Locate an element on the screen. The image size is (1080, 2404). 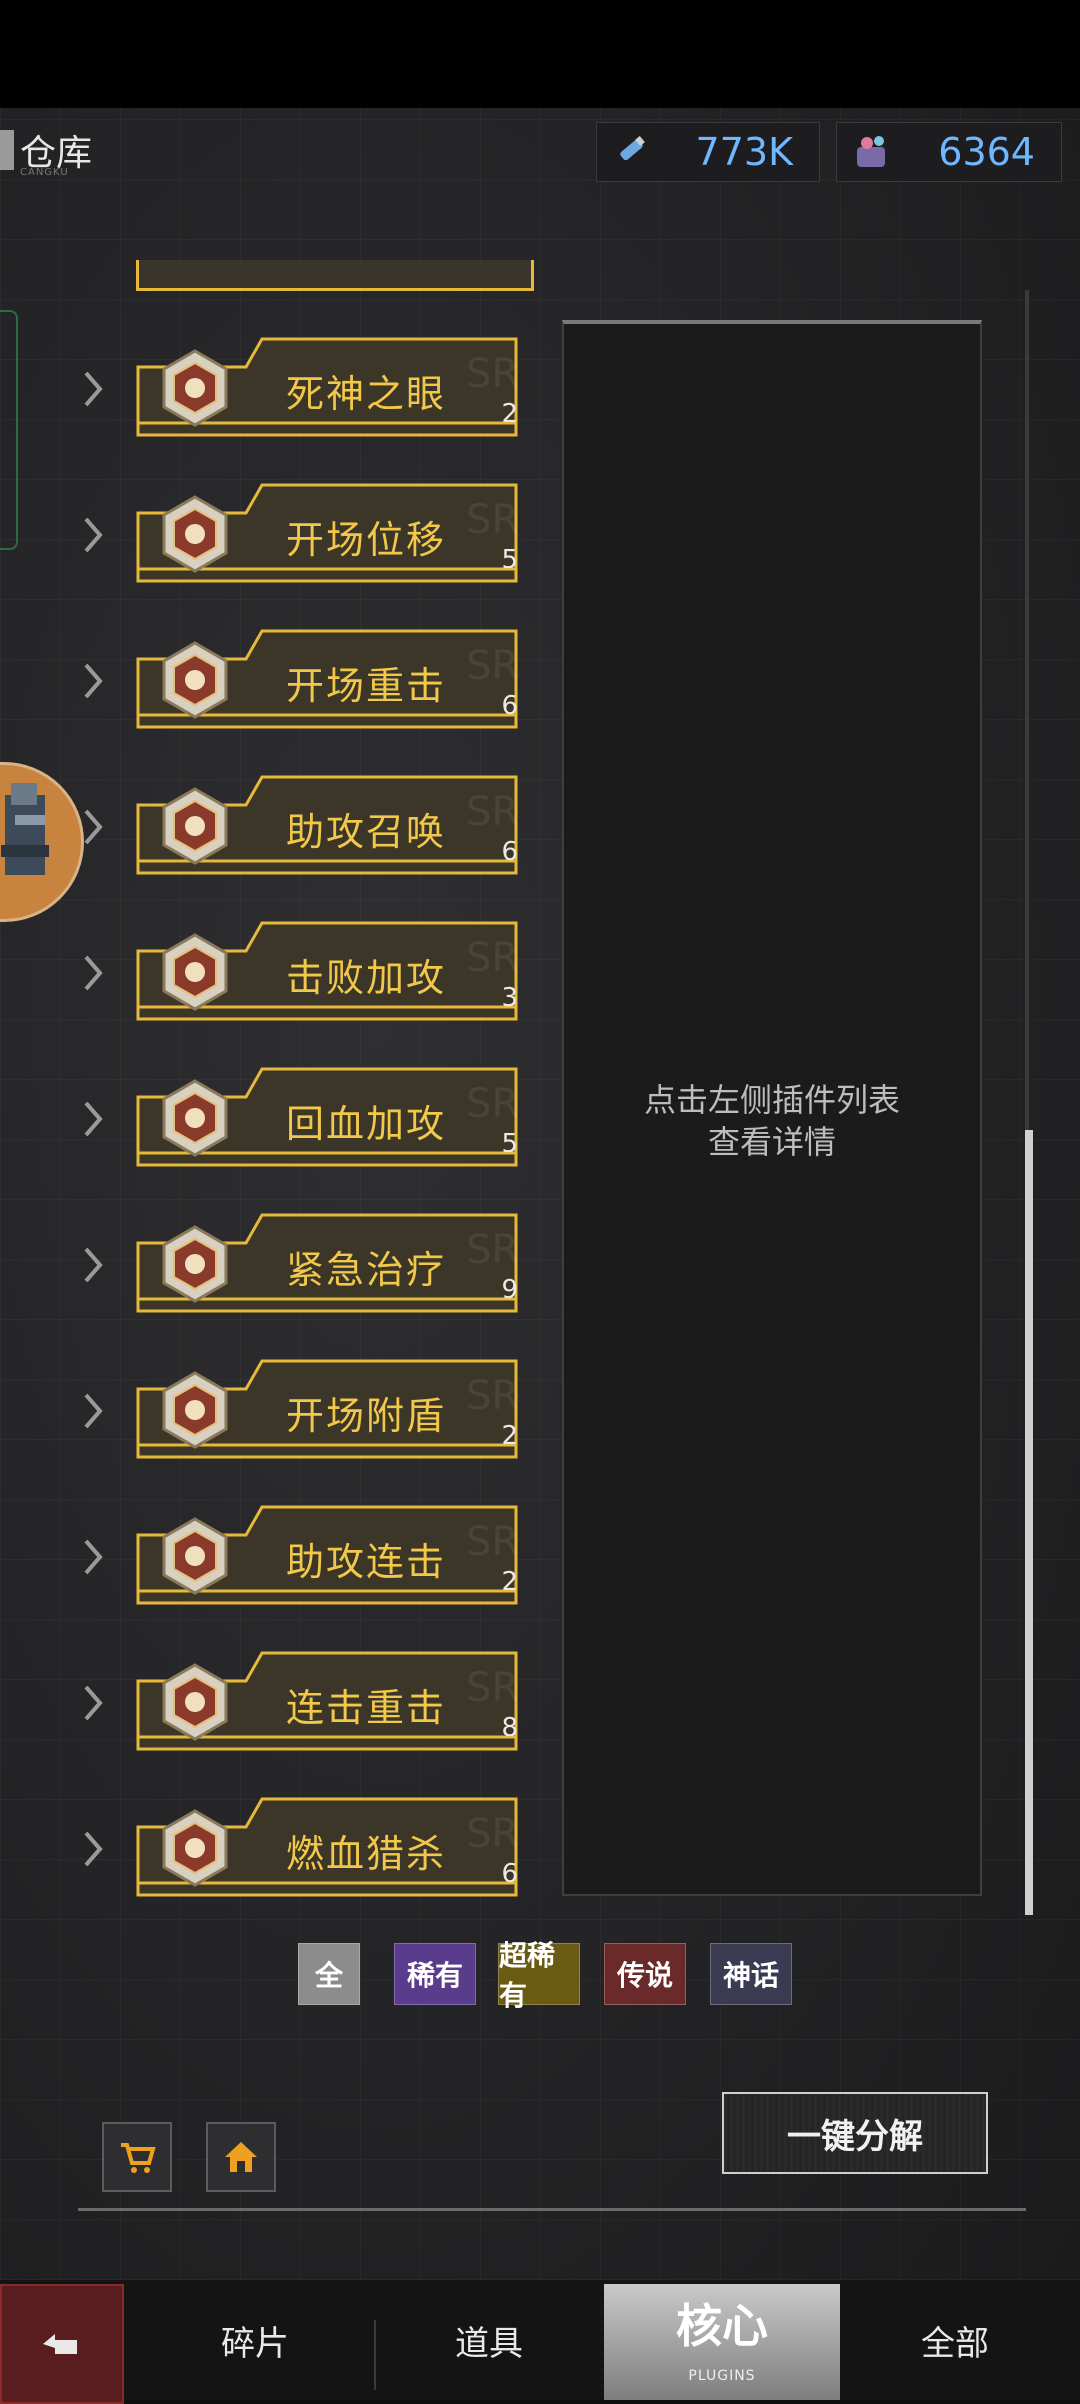
plugin-list-item: SR 紧急治疗 9 is located at coordinates (332, 1263).